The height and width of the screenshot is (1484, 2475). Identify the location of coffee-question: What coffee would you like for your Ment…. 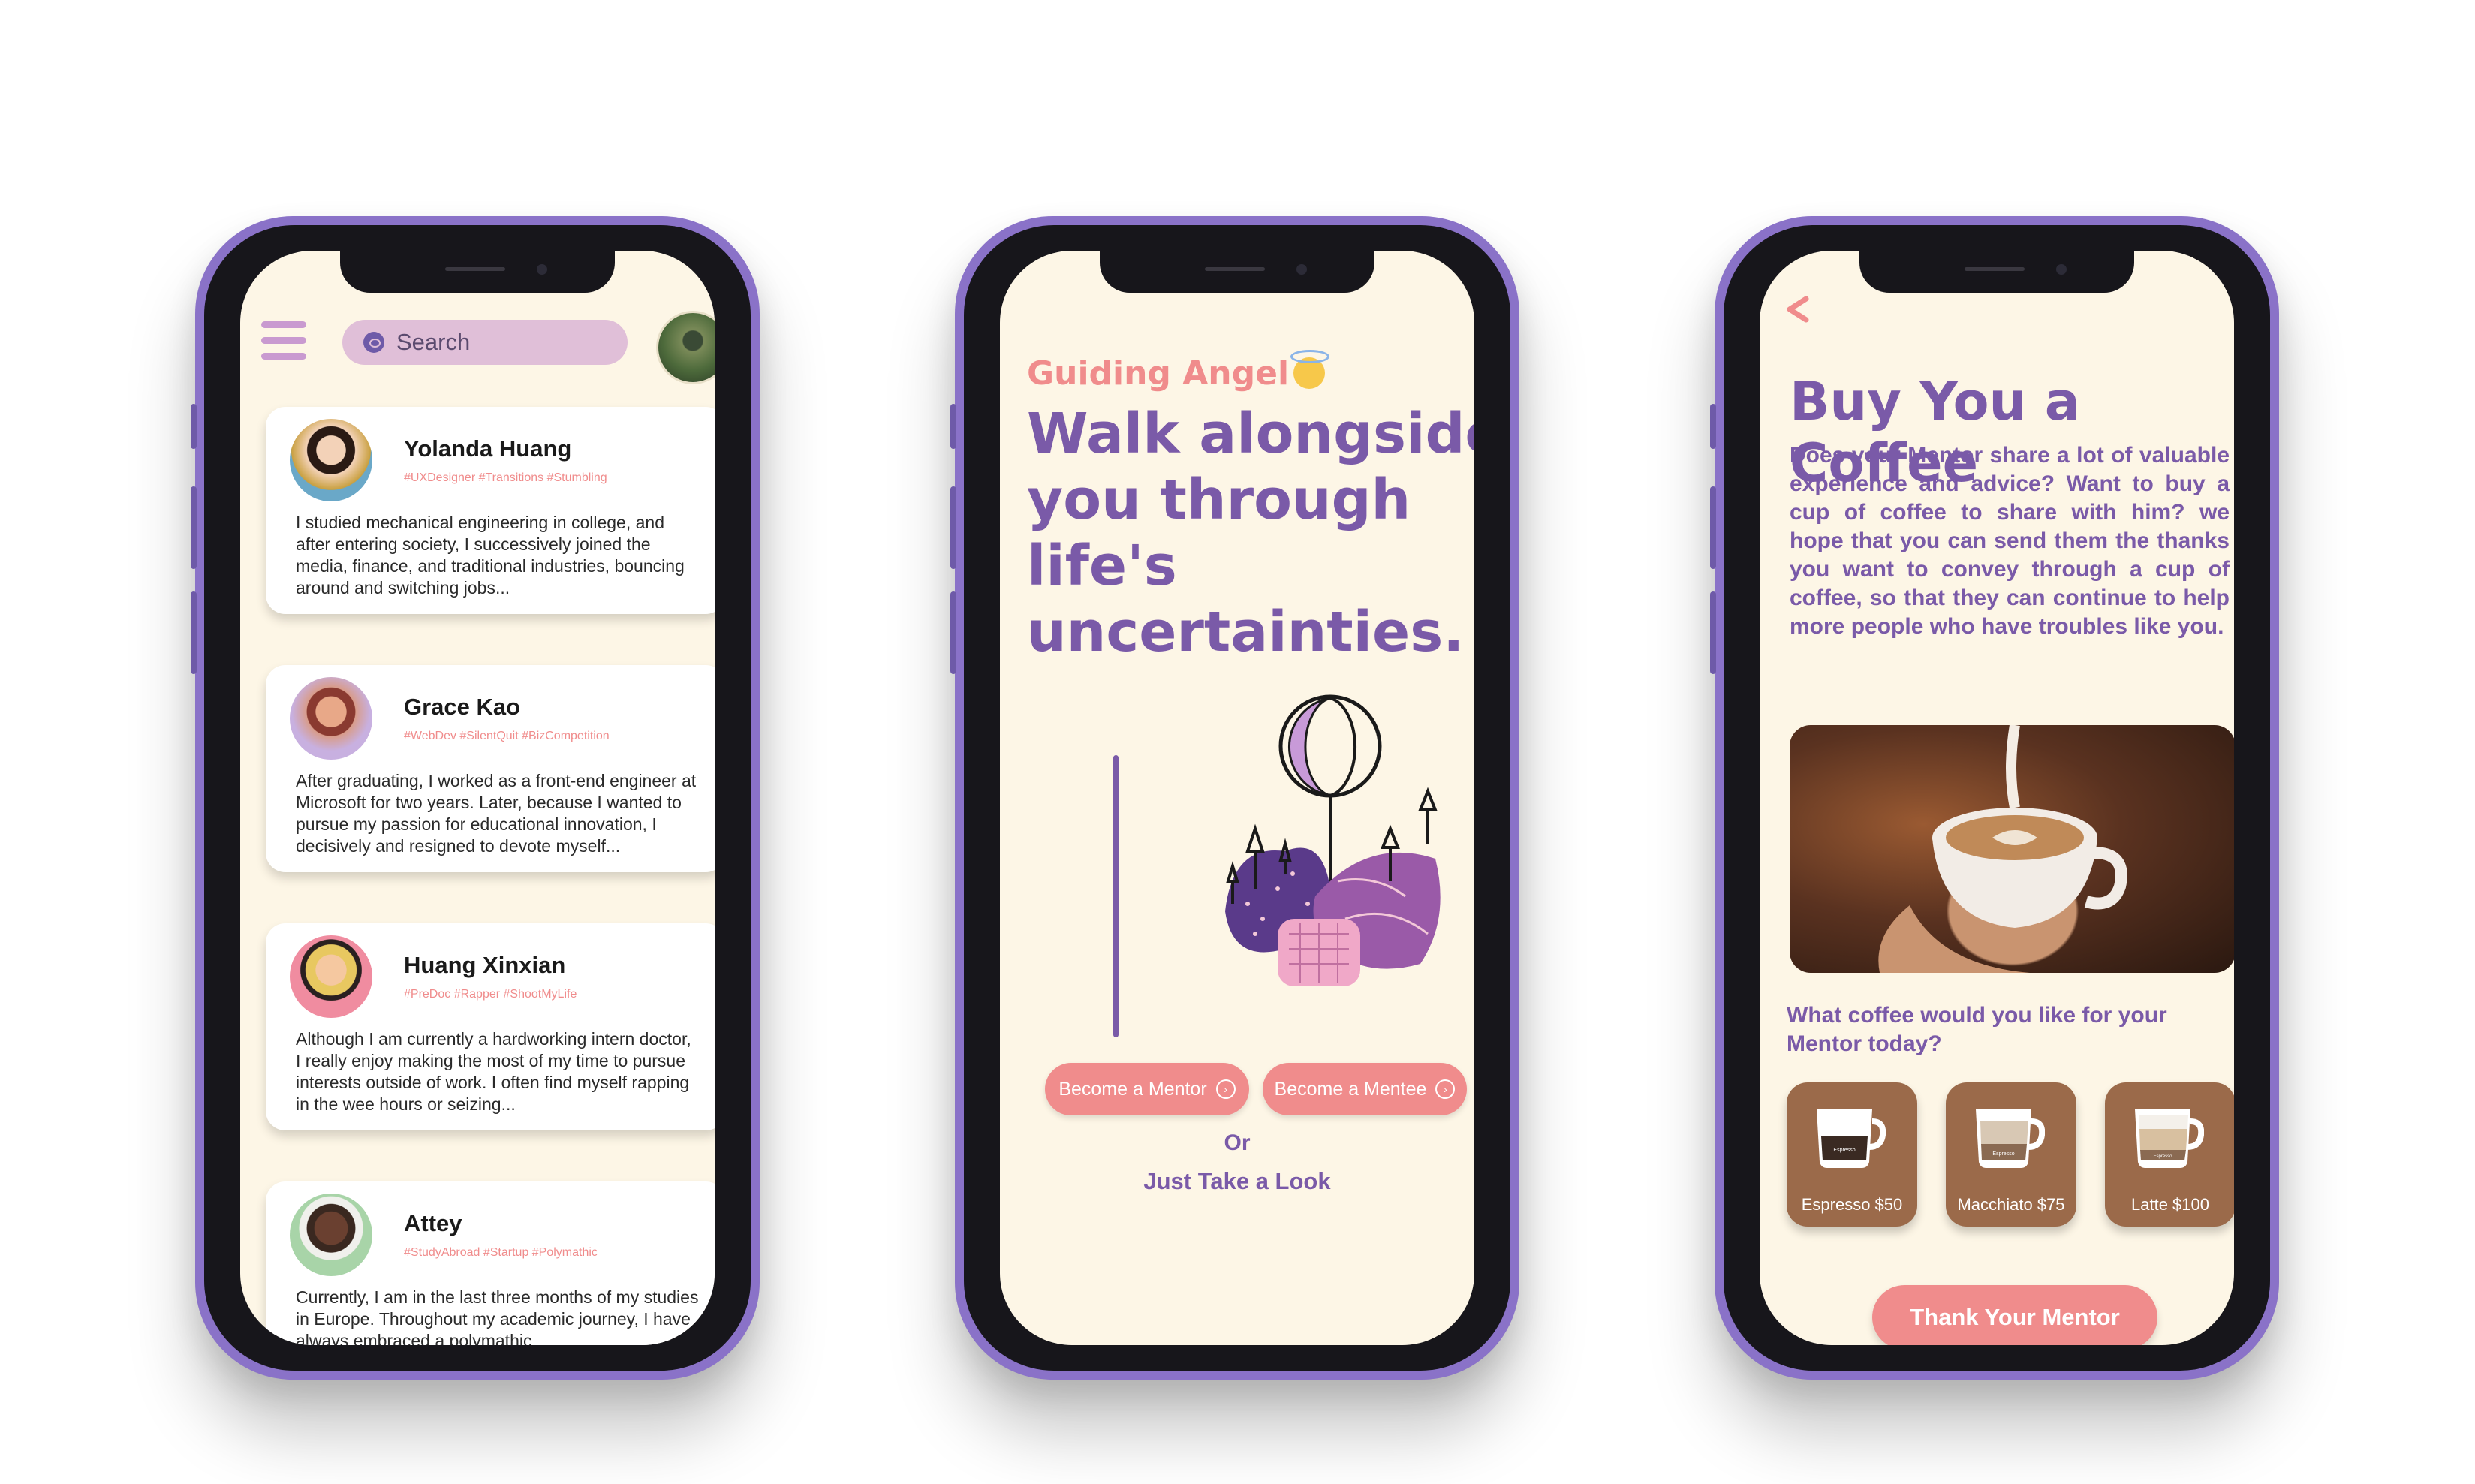
(1977, 1029).